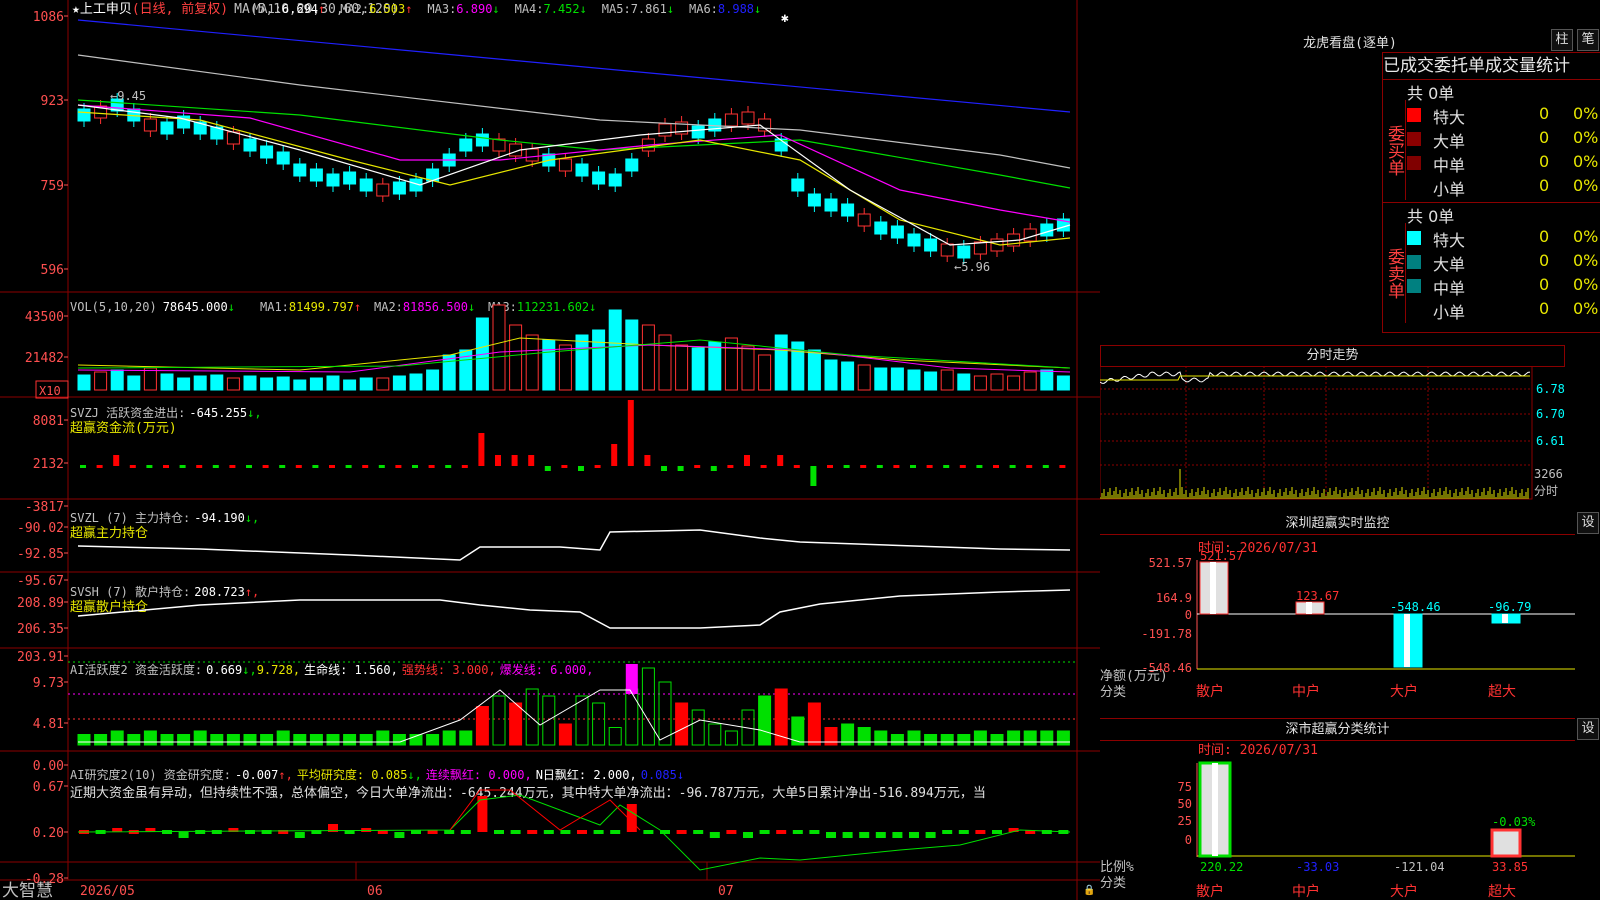 Image resolution: width=1600 pixels, height=900 pixels. What do you see at coordinates (1316, 433) in the screenshot?
I see `intraday-frame` at bounding box center [1316, 433].